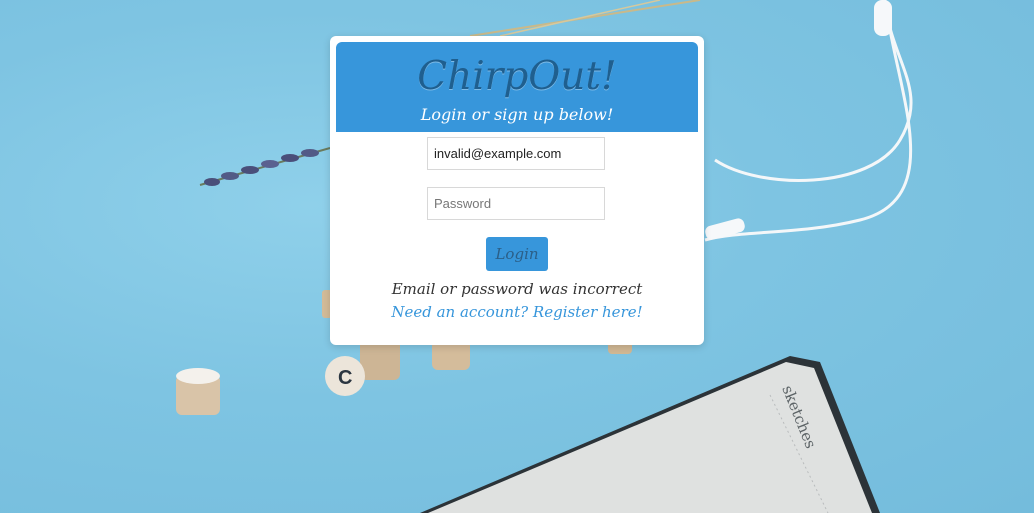 The width and height of the screenshot is (1034, 513). I want to click on app-subtitle: Login or sign up below!, so click(517, 114).